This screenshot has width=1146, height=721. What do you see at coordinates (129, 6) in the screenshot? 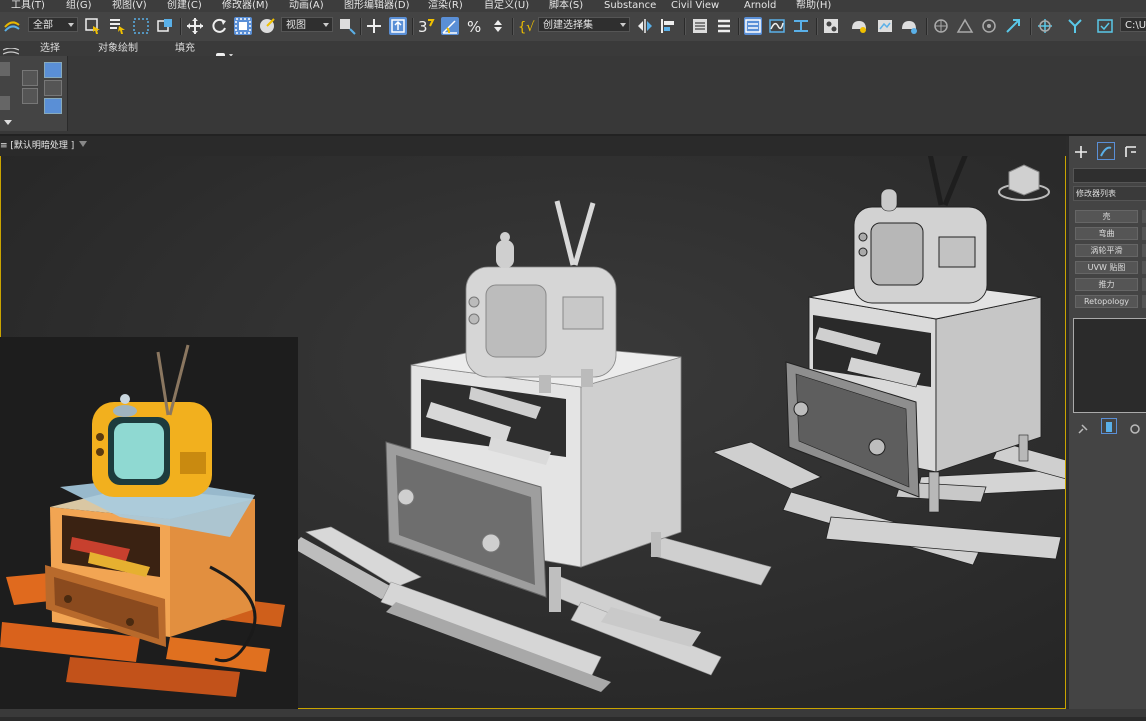
I see `menu-views: 视图(V)` at bounding box center [129, 6].